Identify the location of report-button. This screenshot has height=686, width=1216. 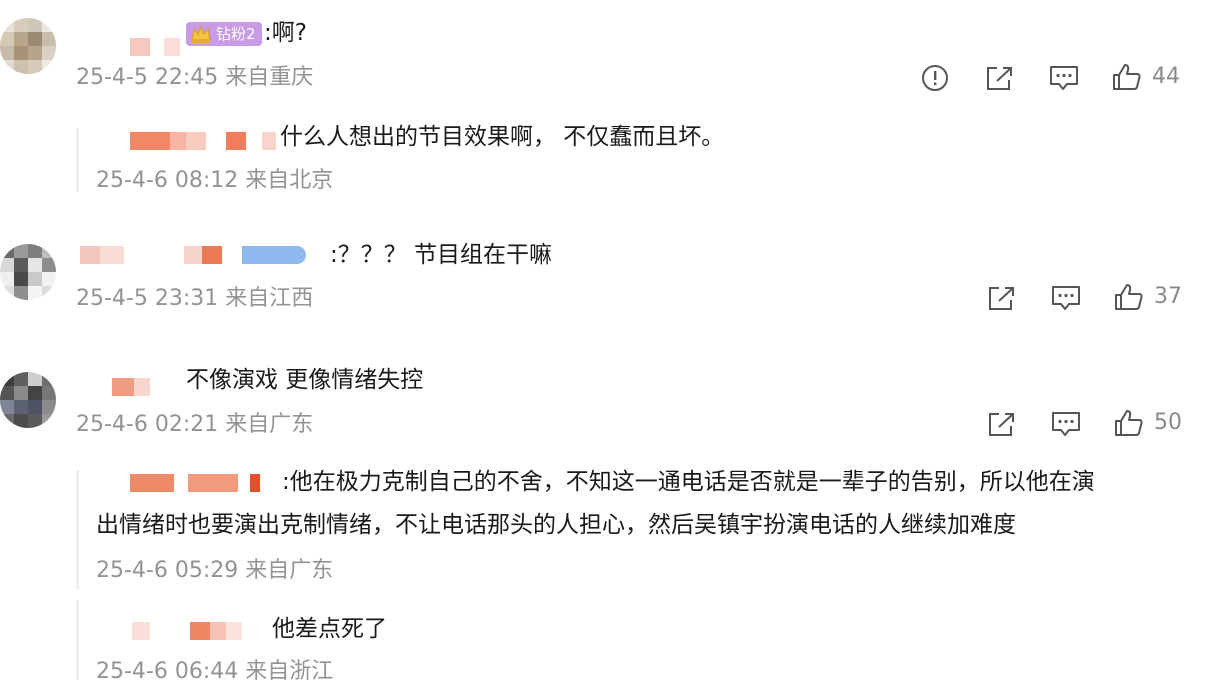
(935, 78).